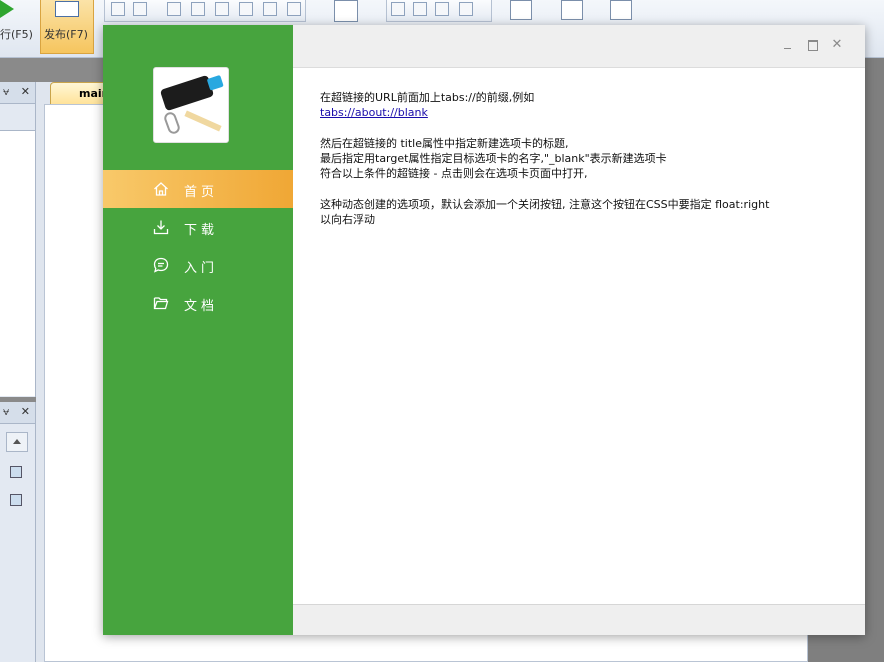 This screenshot has width=884, height=662. I want to click on run-button: 行(F5), so click(17, 26).